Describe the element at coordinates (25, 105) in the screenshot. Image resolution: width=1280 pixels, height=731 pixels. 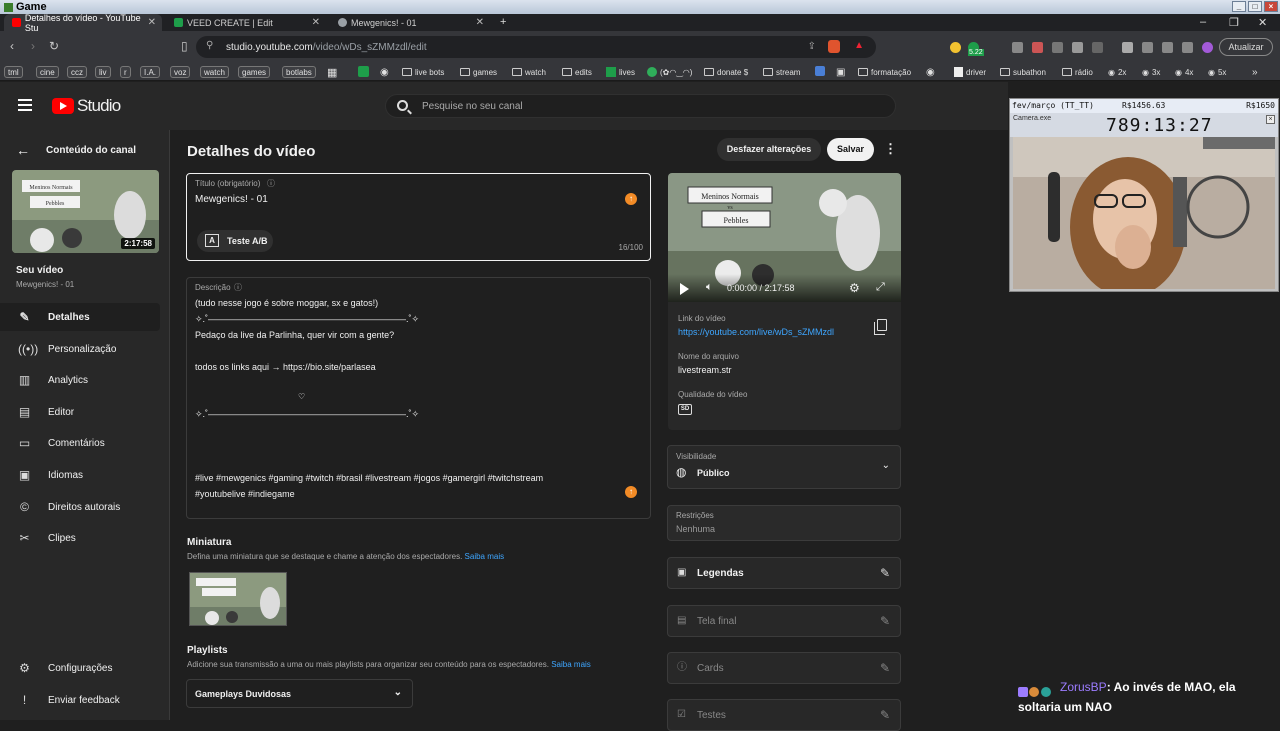
I see `menu-icon` at that location.